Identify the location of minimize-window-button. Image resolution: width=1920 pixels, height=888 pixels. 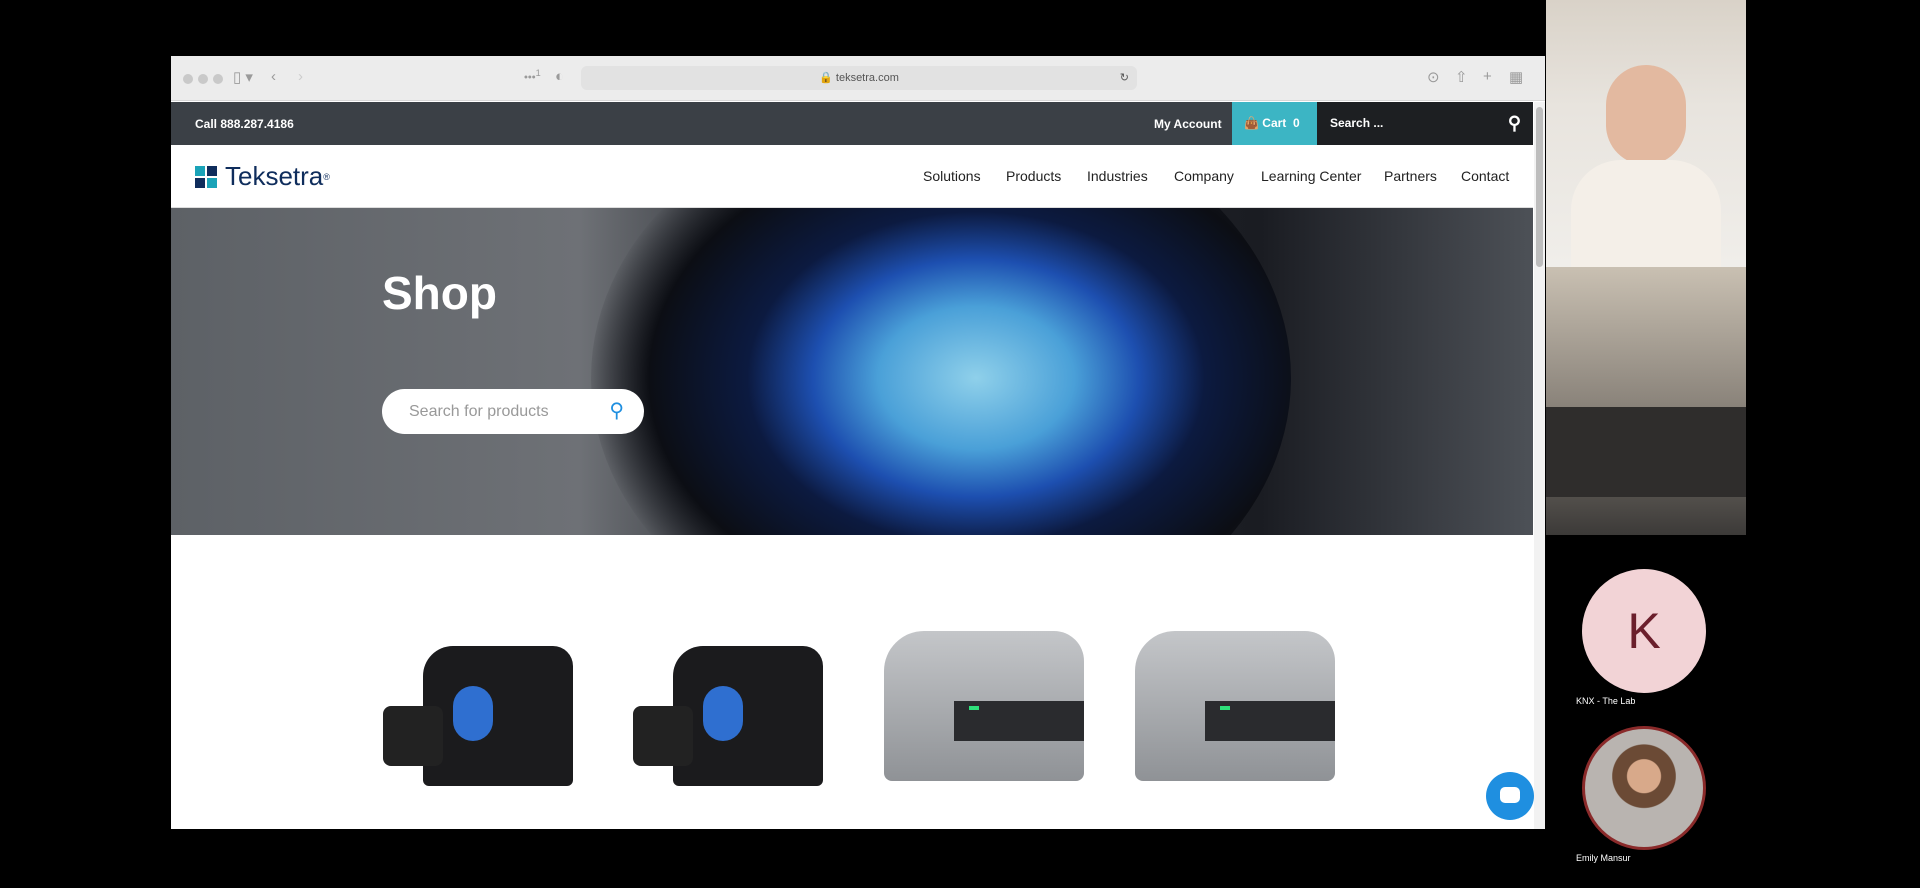
(203, 79).